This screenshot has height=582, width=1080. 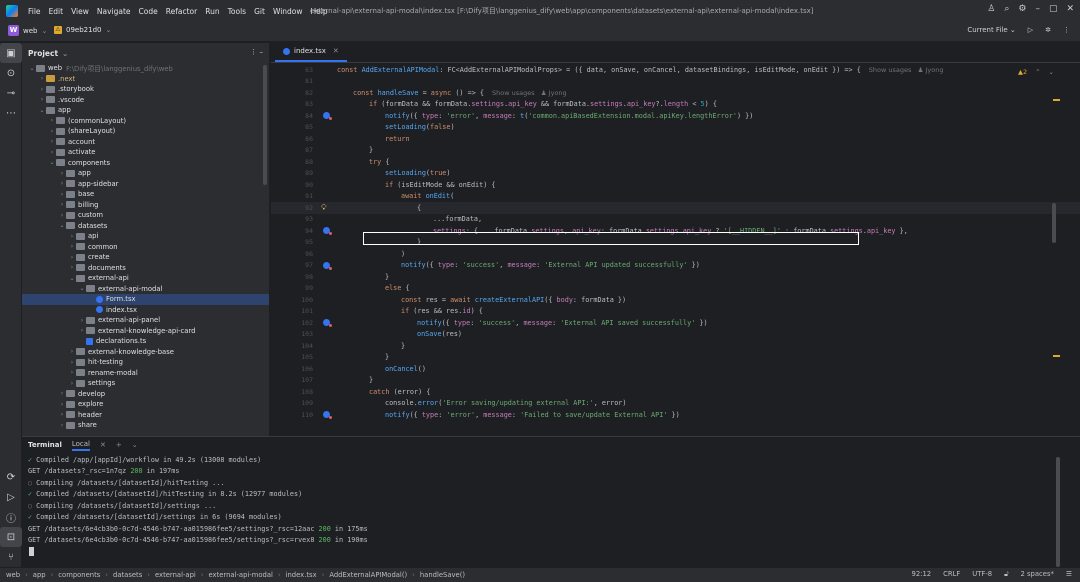 What do you see at coordinates (295, 70) in the screenshot?
I see `line-number: 63` at bounding box center [295, 70].